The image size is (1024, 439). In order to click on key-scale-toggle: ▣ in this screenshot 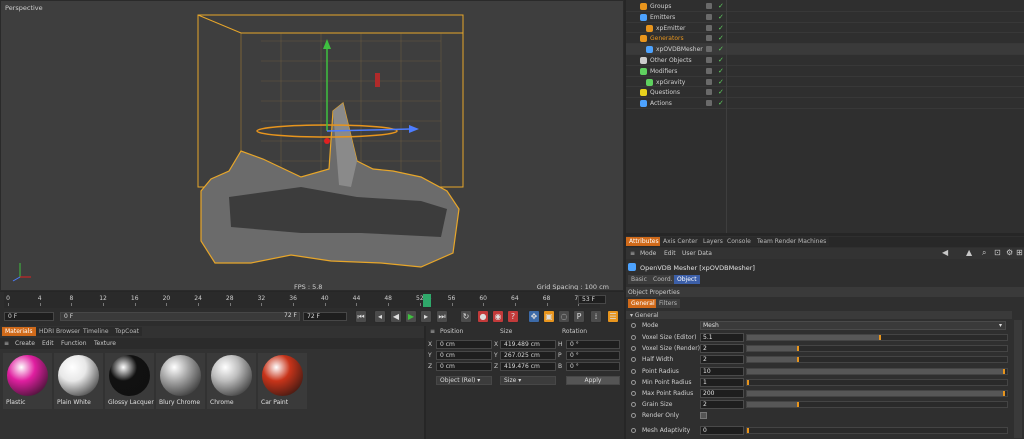, I will do `click(549, 316)`.